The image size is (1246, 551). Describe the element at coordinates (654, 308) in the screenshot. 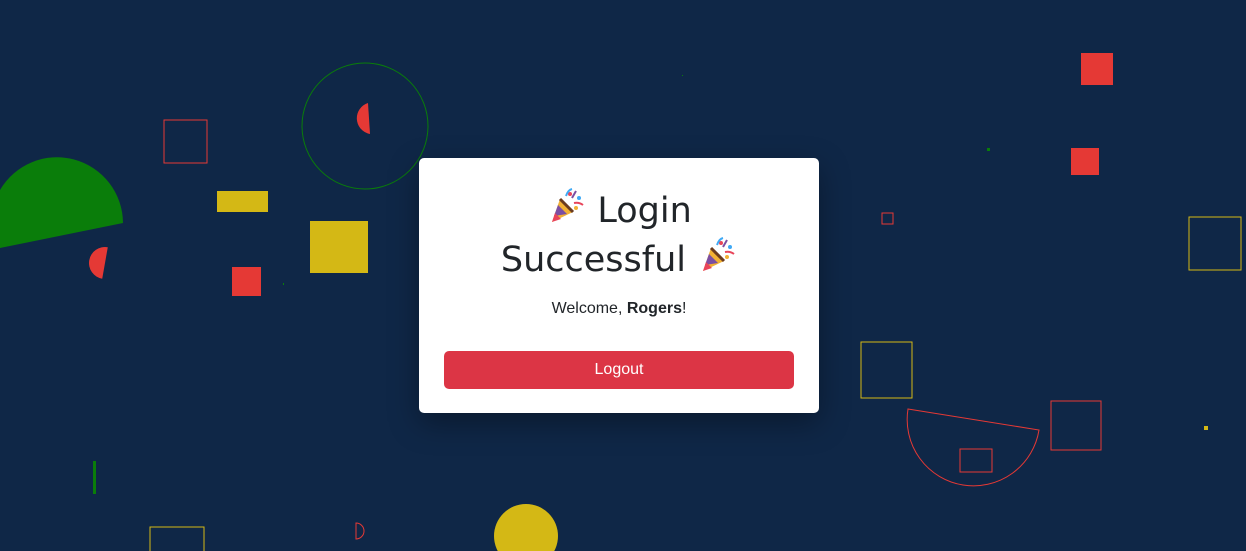

I see `username: Rogers` at that location.